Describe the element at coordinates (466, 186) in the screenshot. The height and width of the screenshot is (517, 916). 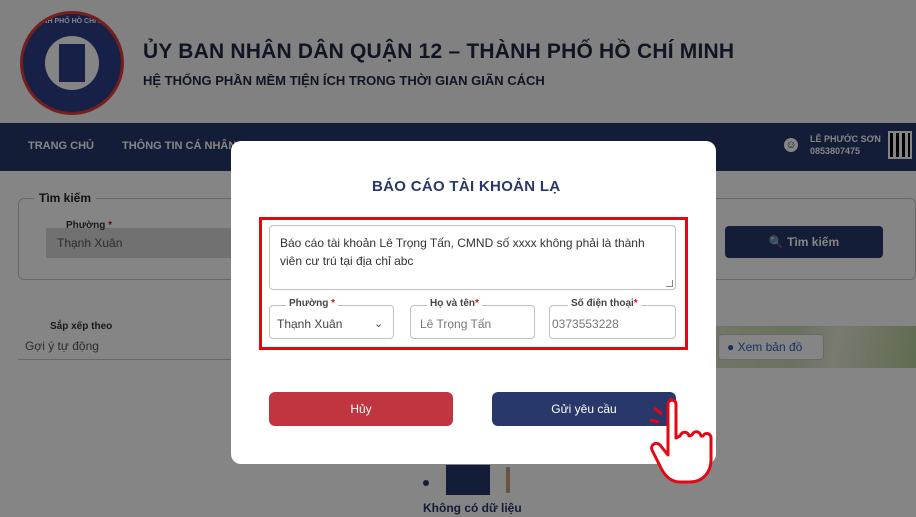
I see `modal-title: BÁO CÁO TÀI KHOẢN LẠ` at that location.